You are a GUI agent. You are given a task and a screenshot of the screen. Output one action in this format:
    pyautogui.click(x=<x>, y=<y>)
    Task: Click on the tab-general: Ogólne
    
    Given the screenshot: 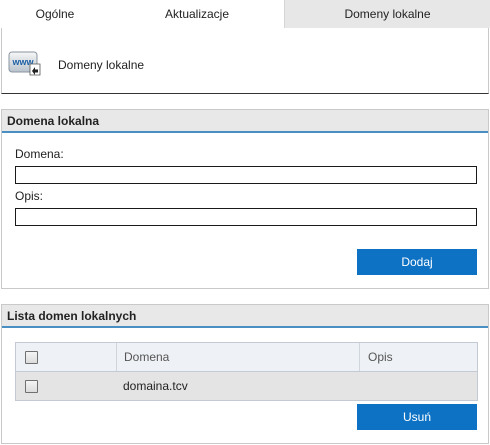 What is the action you would take?
    pyautogui.click(x=55, y=14)
    